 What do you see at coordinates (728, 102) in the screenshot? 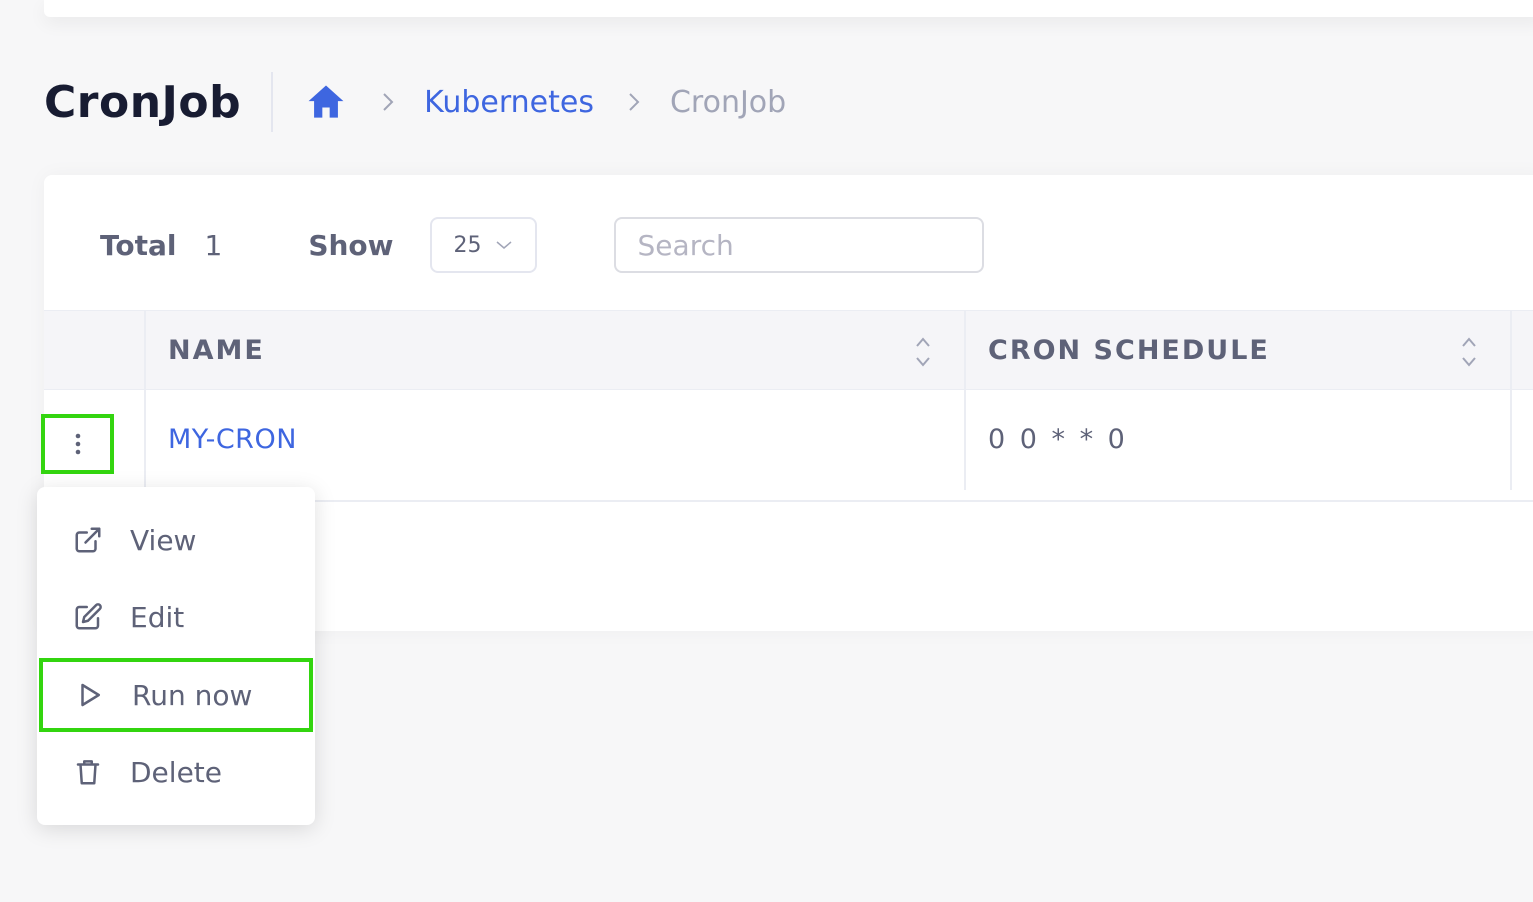
I see `breadcrumb-current: CronJob` at bounding box center [728, 102].